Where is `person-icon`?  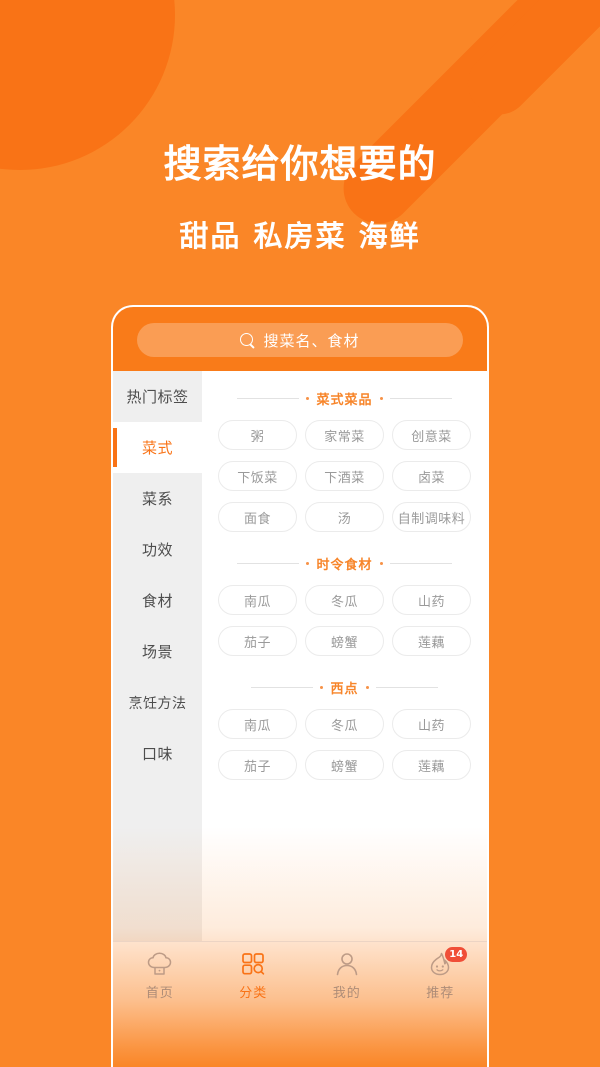
person-icon is located at coordinates (347, 964).